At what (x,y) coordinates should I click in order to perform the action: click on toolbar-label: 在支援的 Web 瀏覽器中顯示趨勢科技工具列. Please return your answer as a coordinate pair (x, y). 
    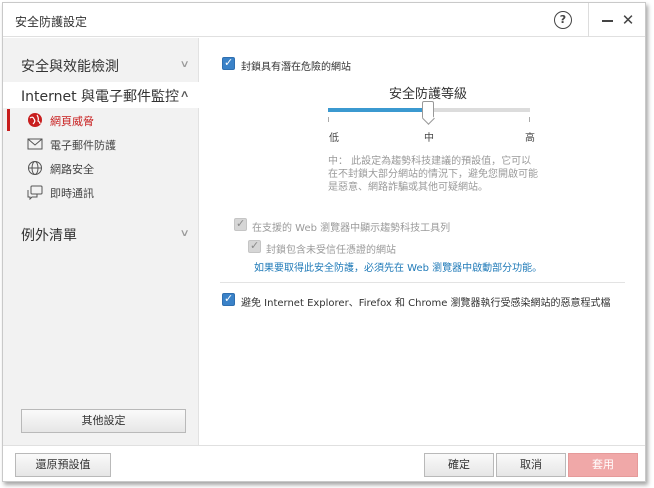
    Looking at the image, I should click on (351, 228).